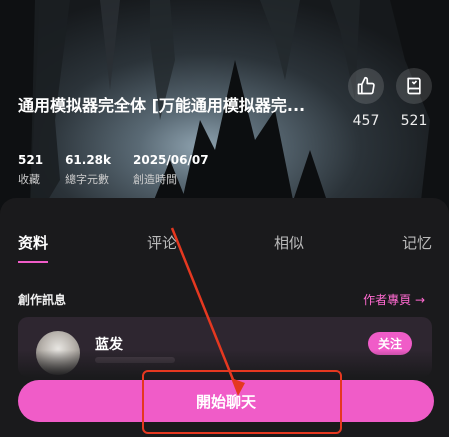 The image size is (449, 437). I want to click on bookmark-action: 521, so click(414, 98).